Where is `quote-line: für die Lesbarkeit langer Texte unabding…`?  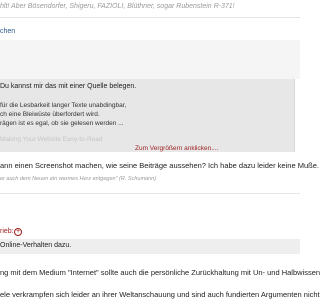
quote-line: für die Lesbarkeit langer Texte unabding… is located at coordinates (63, 105).